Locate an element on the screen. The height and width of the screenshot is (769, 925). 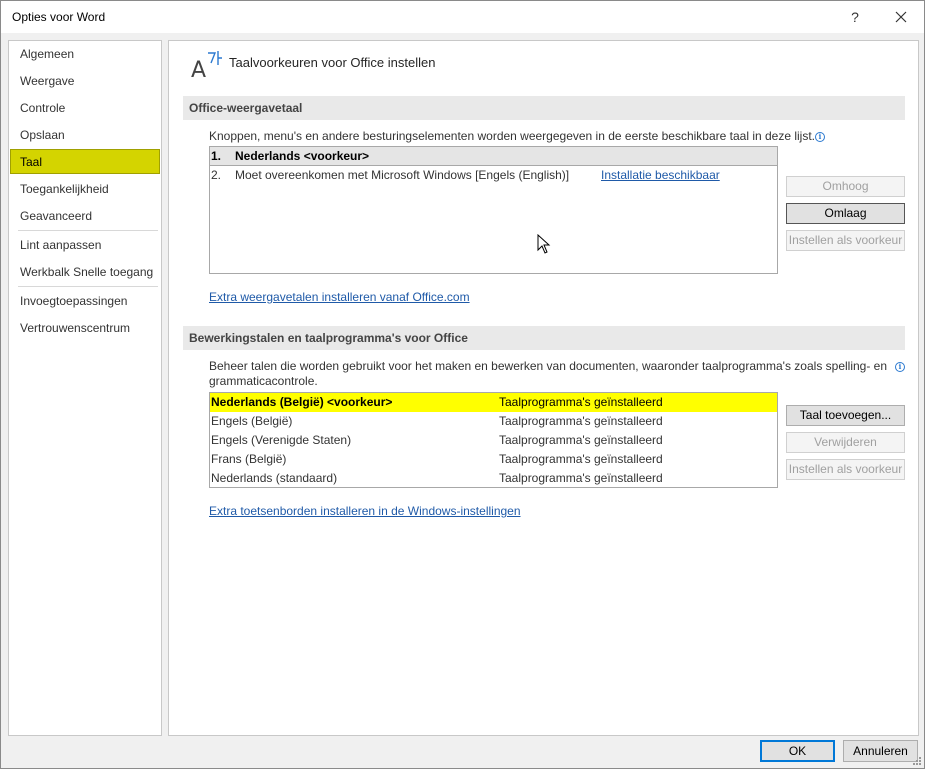
page-title: Taalvoorkeuren voor Office instellen is located at coordinates (332, 62).